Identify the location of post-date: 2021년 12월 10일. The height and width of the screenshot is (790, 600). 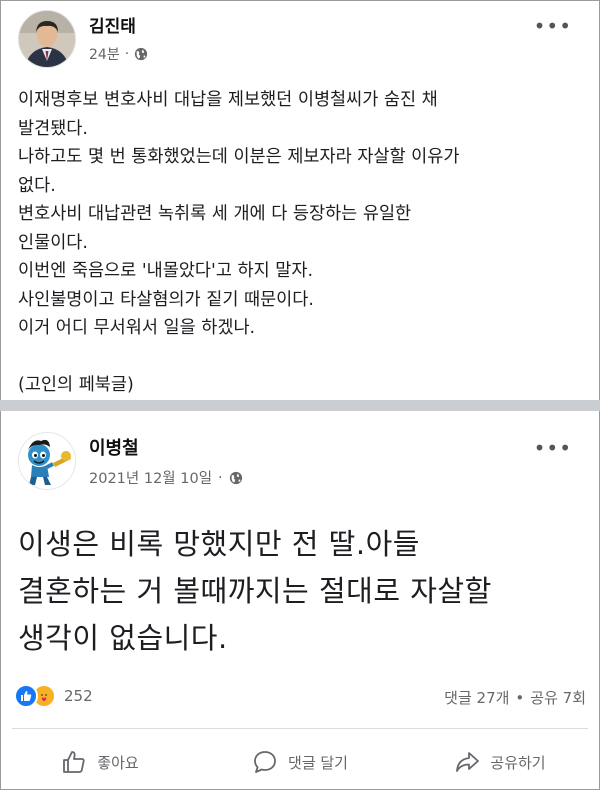
(150, 477).